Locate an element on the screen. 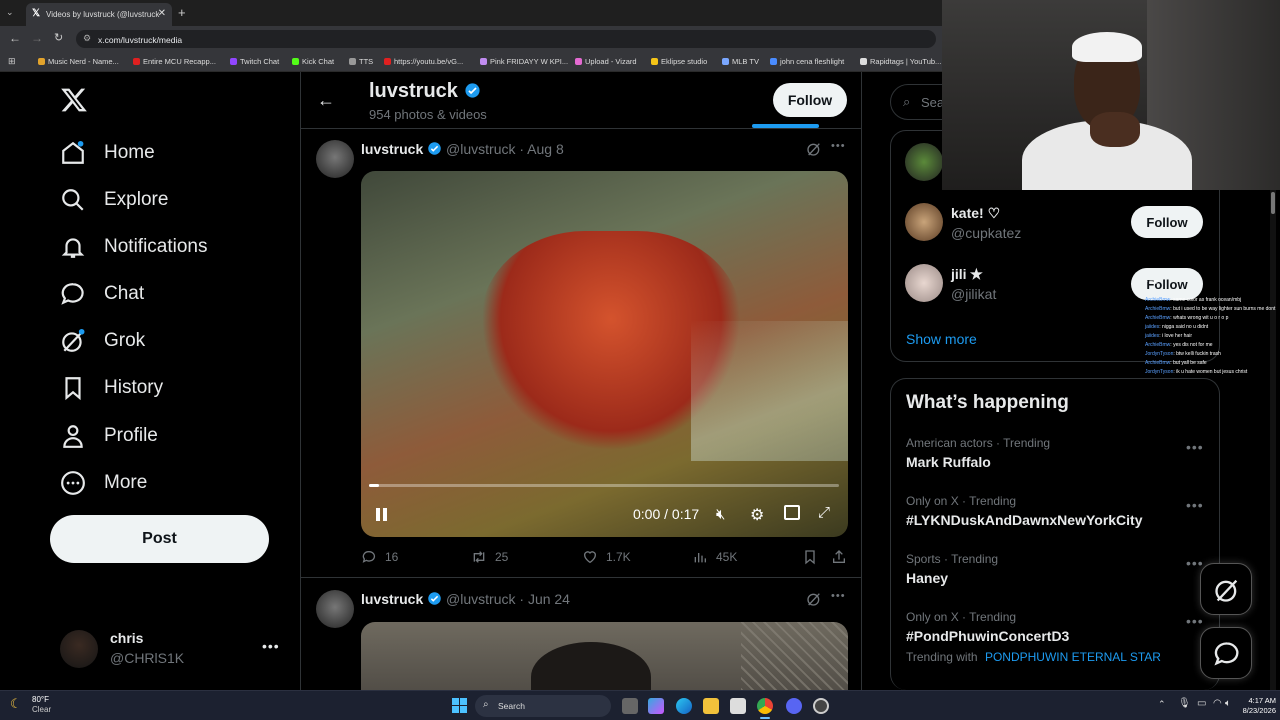 The height and width of the screenshot is (720, 1280). back-arrow-icon: ← is located at coordinates (326, 100).